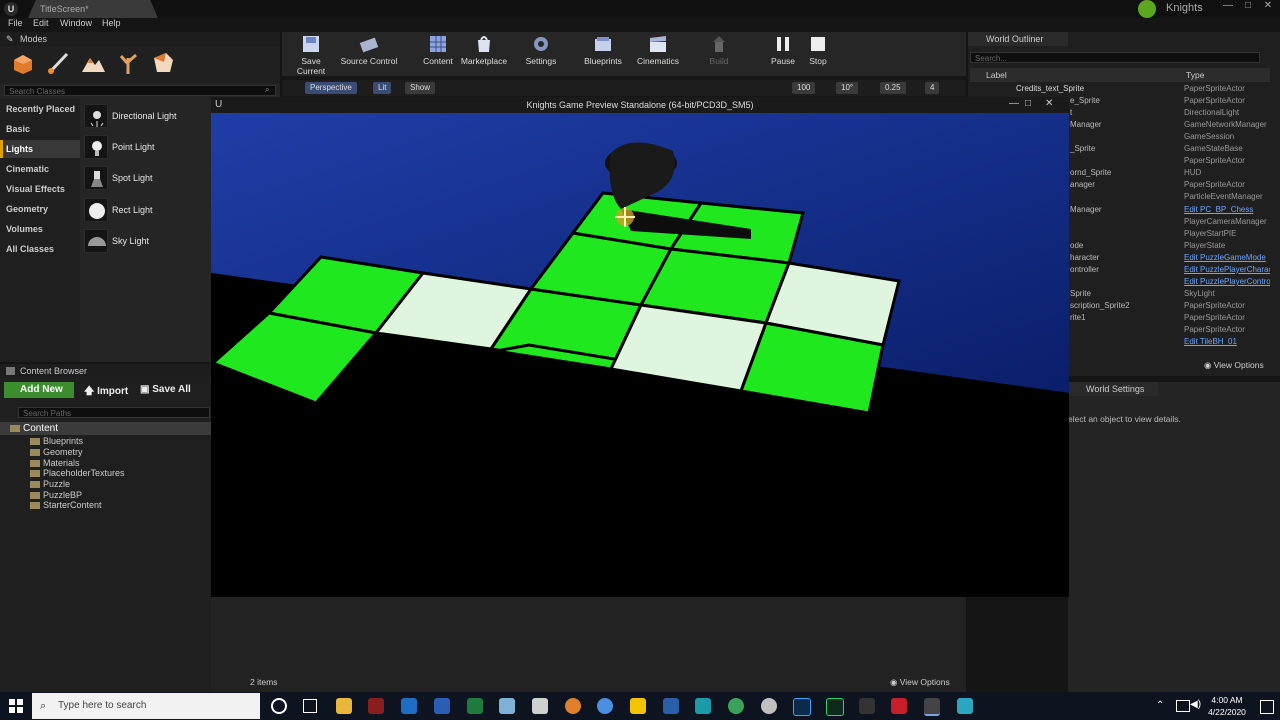 The image size is (1280, 720). What do you see at coordinates (658, 50) in the screenshot?
I see `cinematics-button: Cinematics` at bounding box center [658, 50].